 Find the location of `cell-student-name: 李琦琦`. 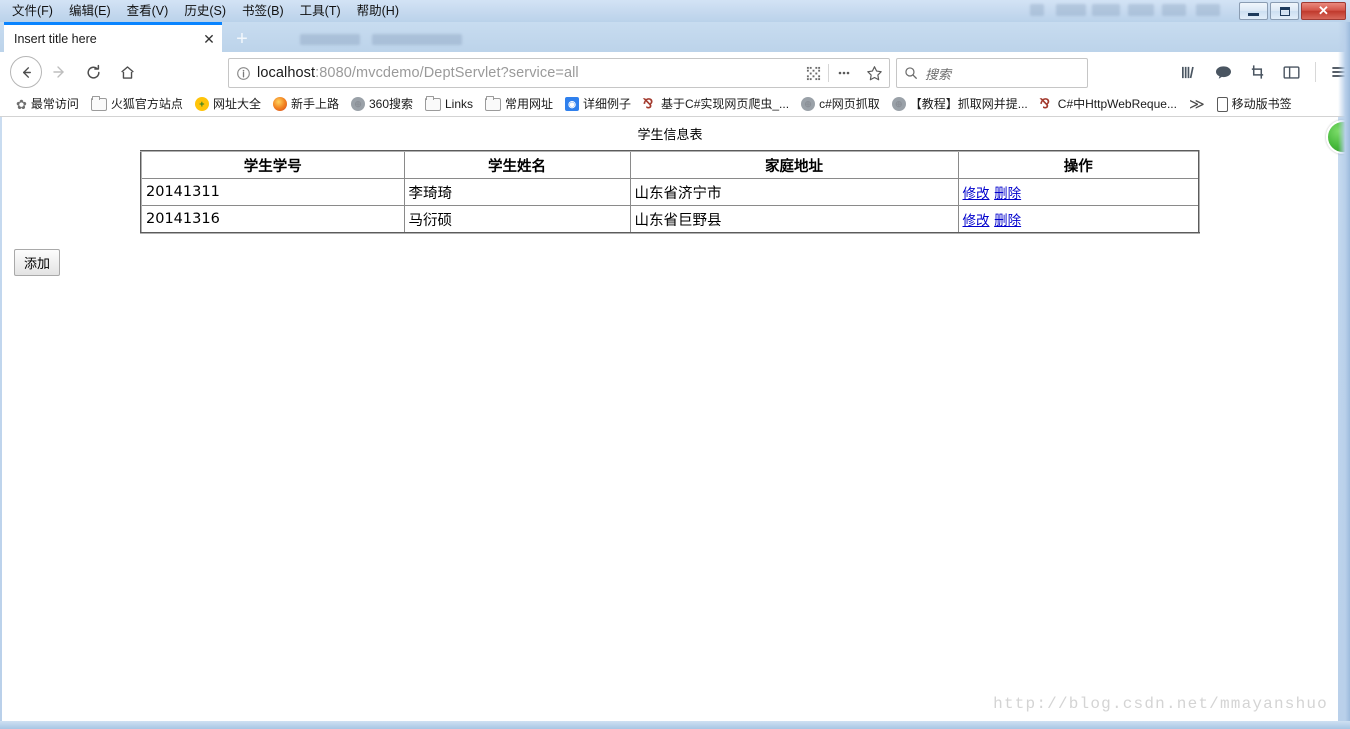

cell-student-name: 李琦琦 is located at coordinates (517, 192).